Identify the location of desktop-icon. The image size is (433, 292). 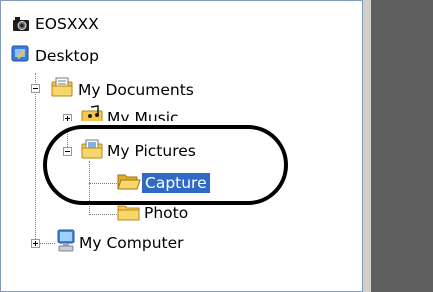
(21, 56).